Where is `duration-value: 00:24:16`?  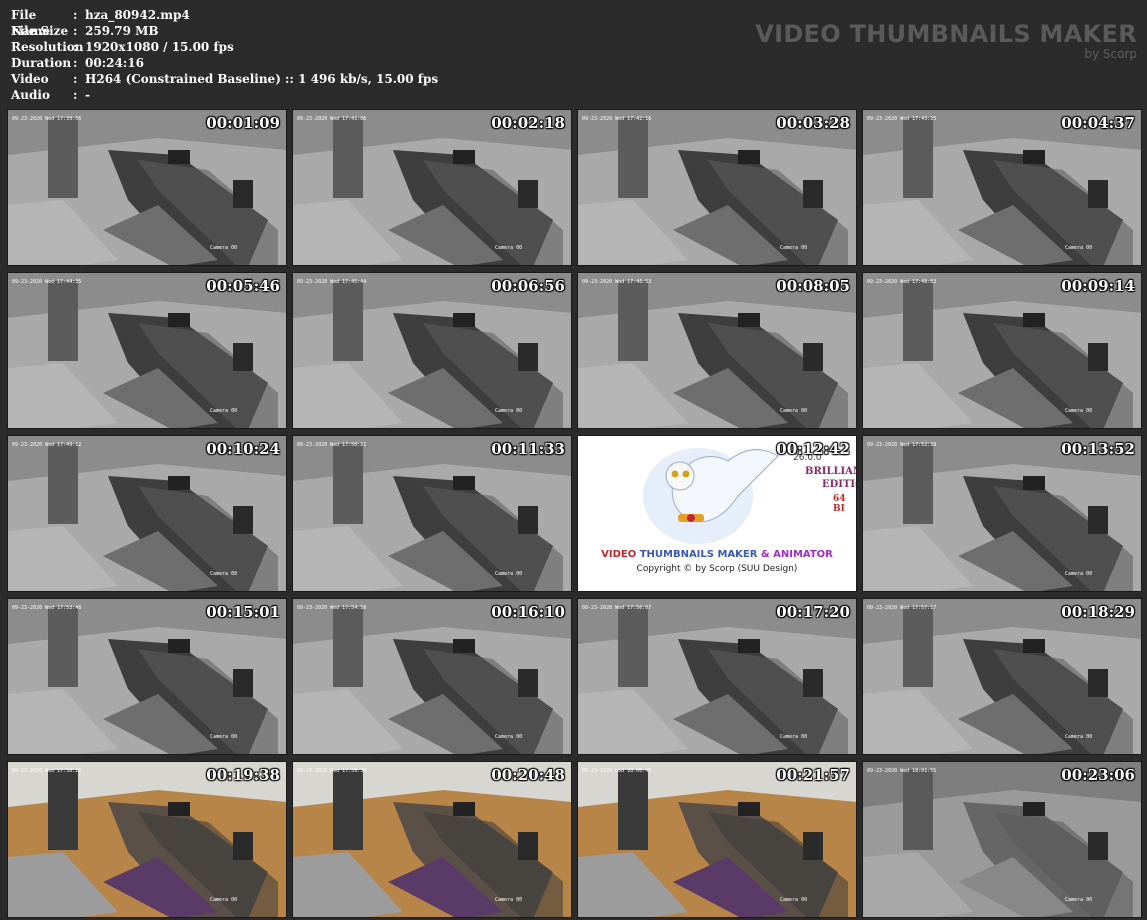 duration-value: 00:24:16 is located at coordinates (114, 63).